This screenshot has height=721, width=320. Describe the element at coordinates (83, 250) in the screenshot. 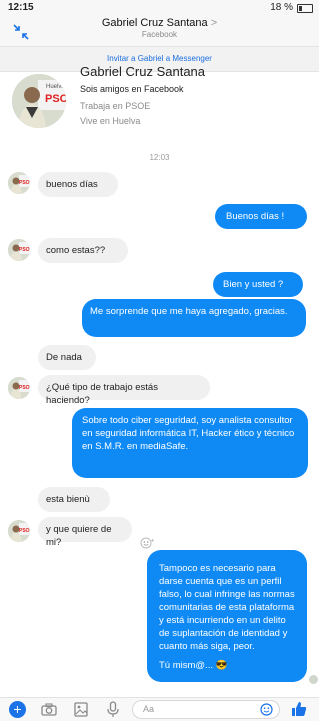

I see `incoming-message: como estas??` at that location.